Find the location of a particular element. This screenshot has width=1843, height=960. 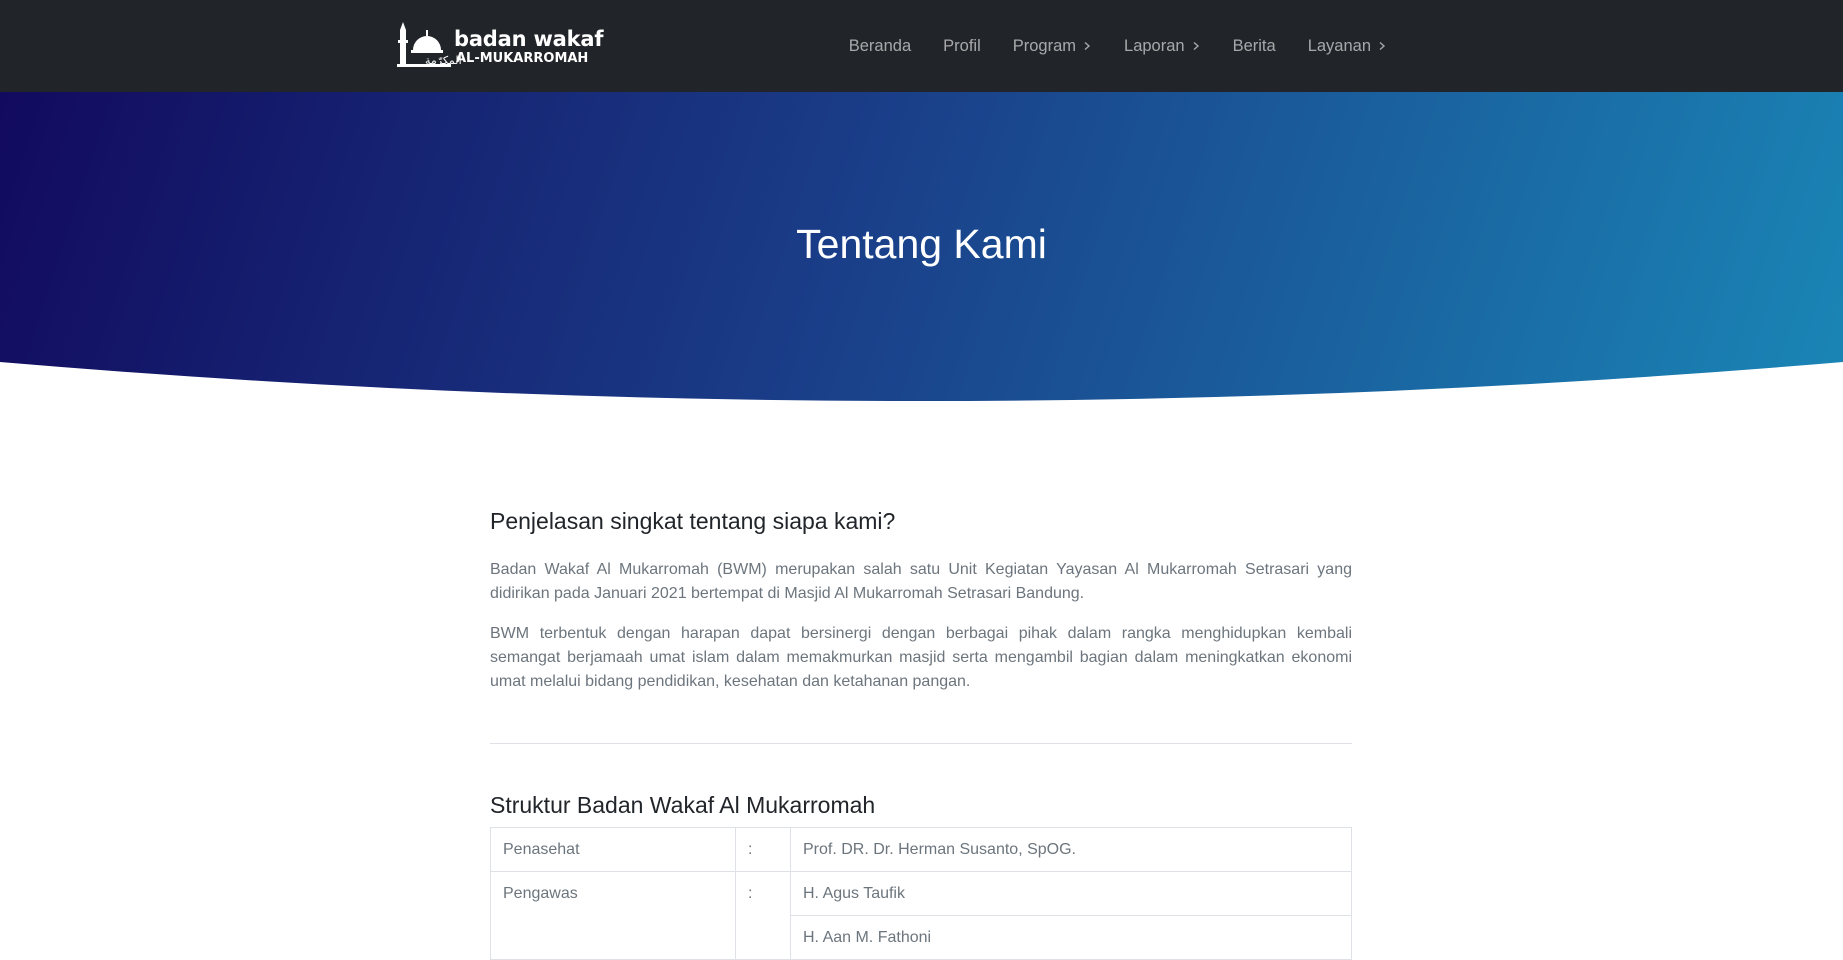

section-divider is located at coordinates (921, 743).